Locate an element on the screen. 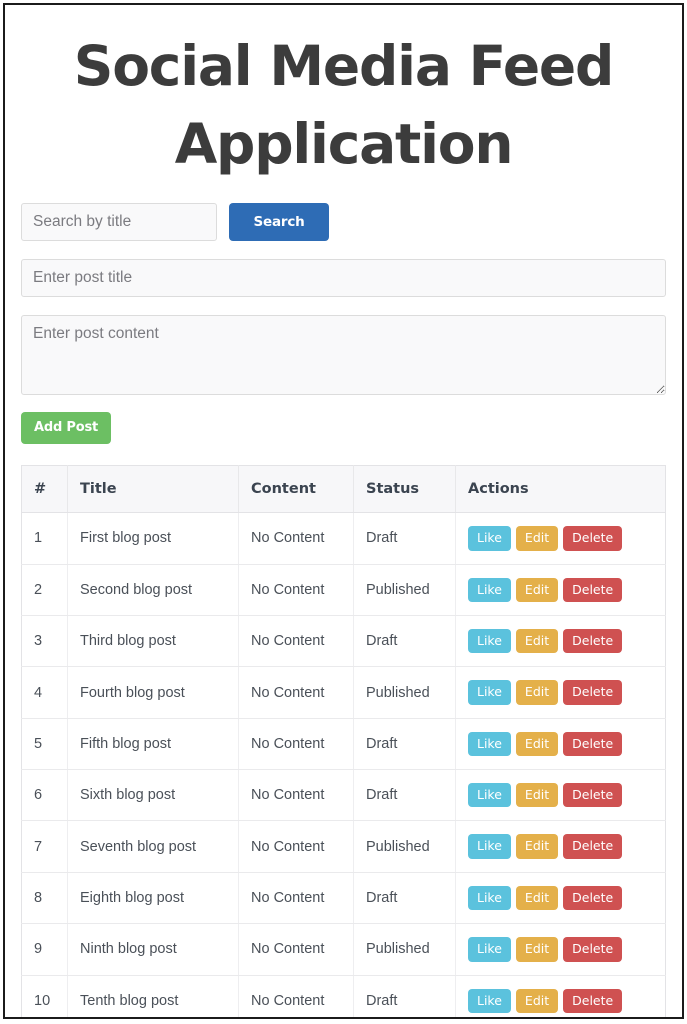 This screenshot has height=1024, width=687. cell-title: Eighth blog post is located at coordinates (153, 898).